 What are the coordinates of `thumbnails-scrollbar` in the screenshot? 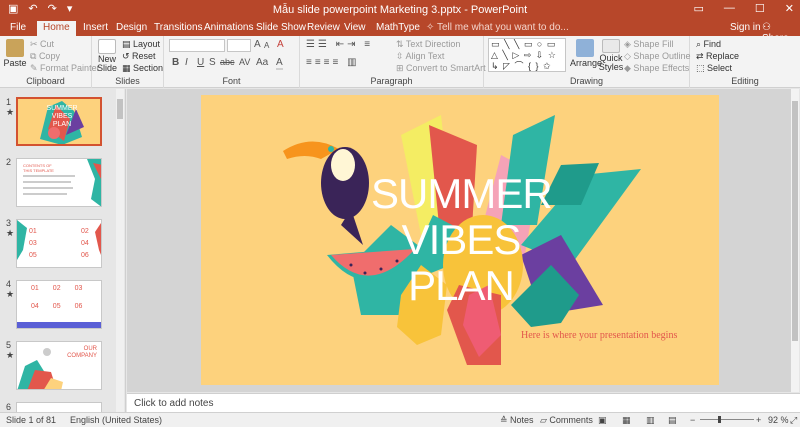 It's located at (120, 250).